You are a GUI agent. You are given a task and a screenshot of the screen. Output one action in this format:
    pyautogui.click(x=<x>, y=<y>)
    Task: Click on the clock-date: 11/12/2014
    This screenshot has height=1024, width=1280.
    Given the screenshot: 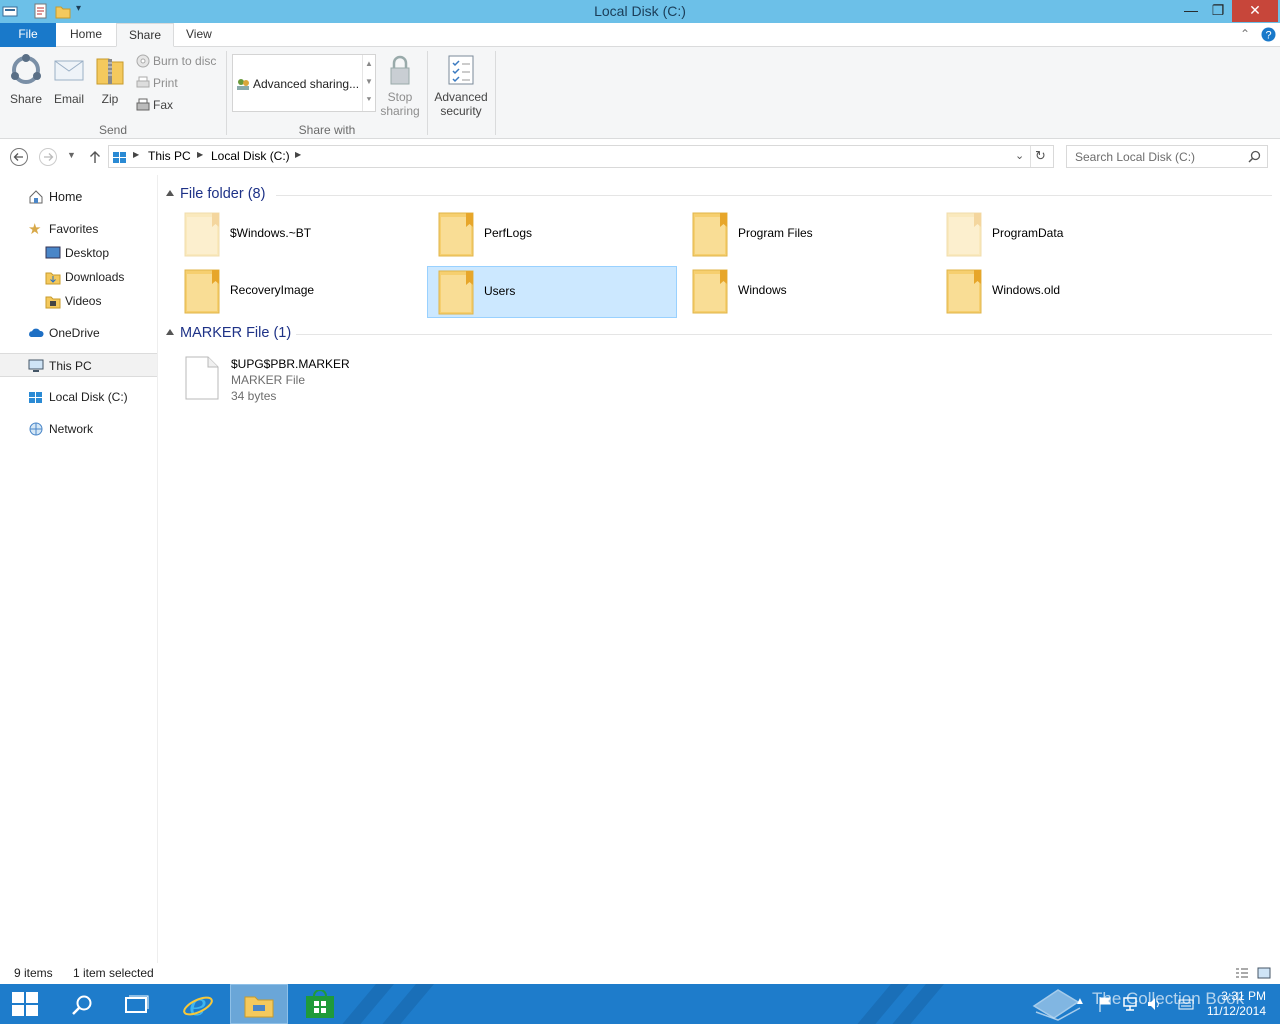 What is the action you would take?
    pyautogui.click(x=1236, y=1011)
    